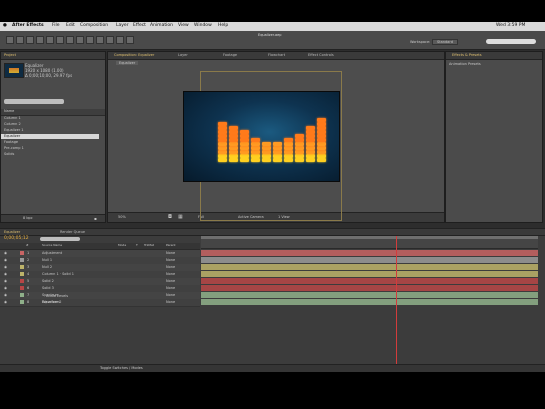  Describe the element at coordinates (230, 55) in the screenshot. I see `tab-footage: Footage` at that location.